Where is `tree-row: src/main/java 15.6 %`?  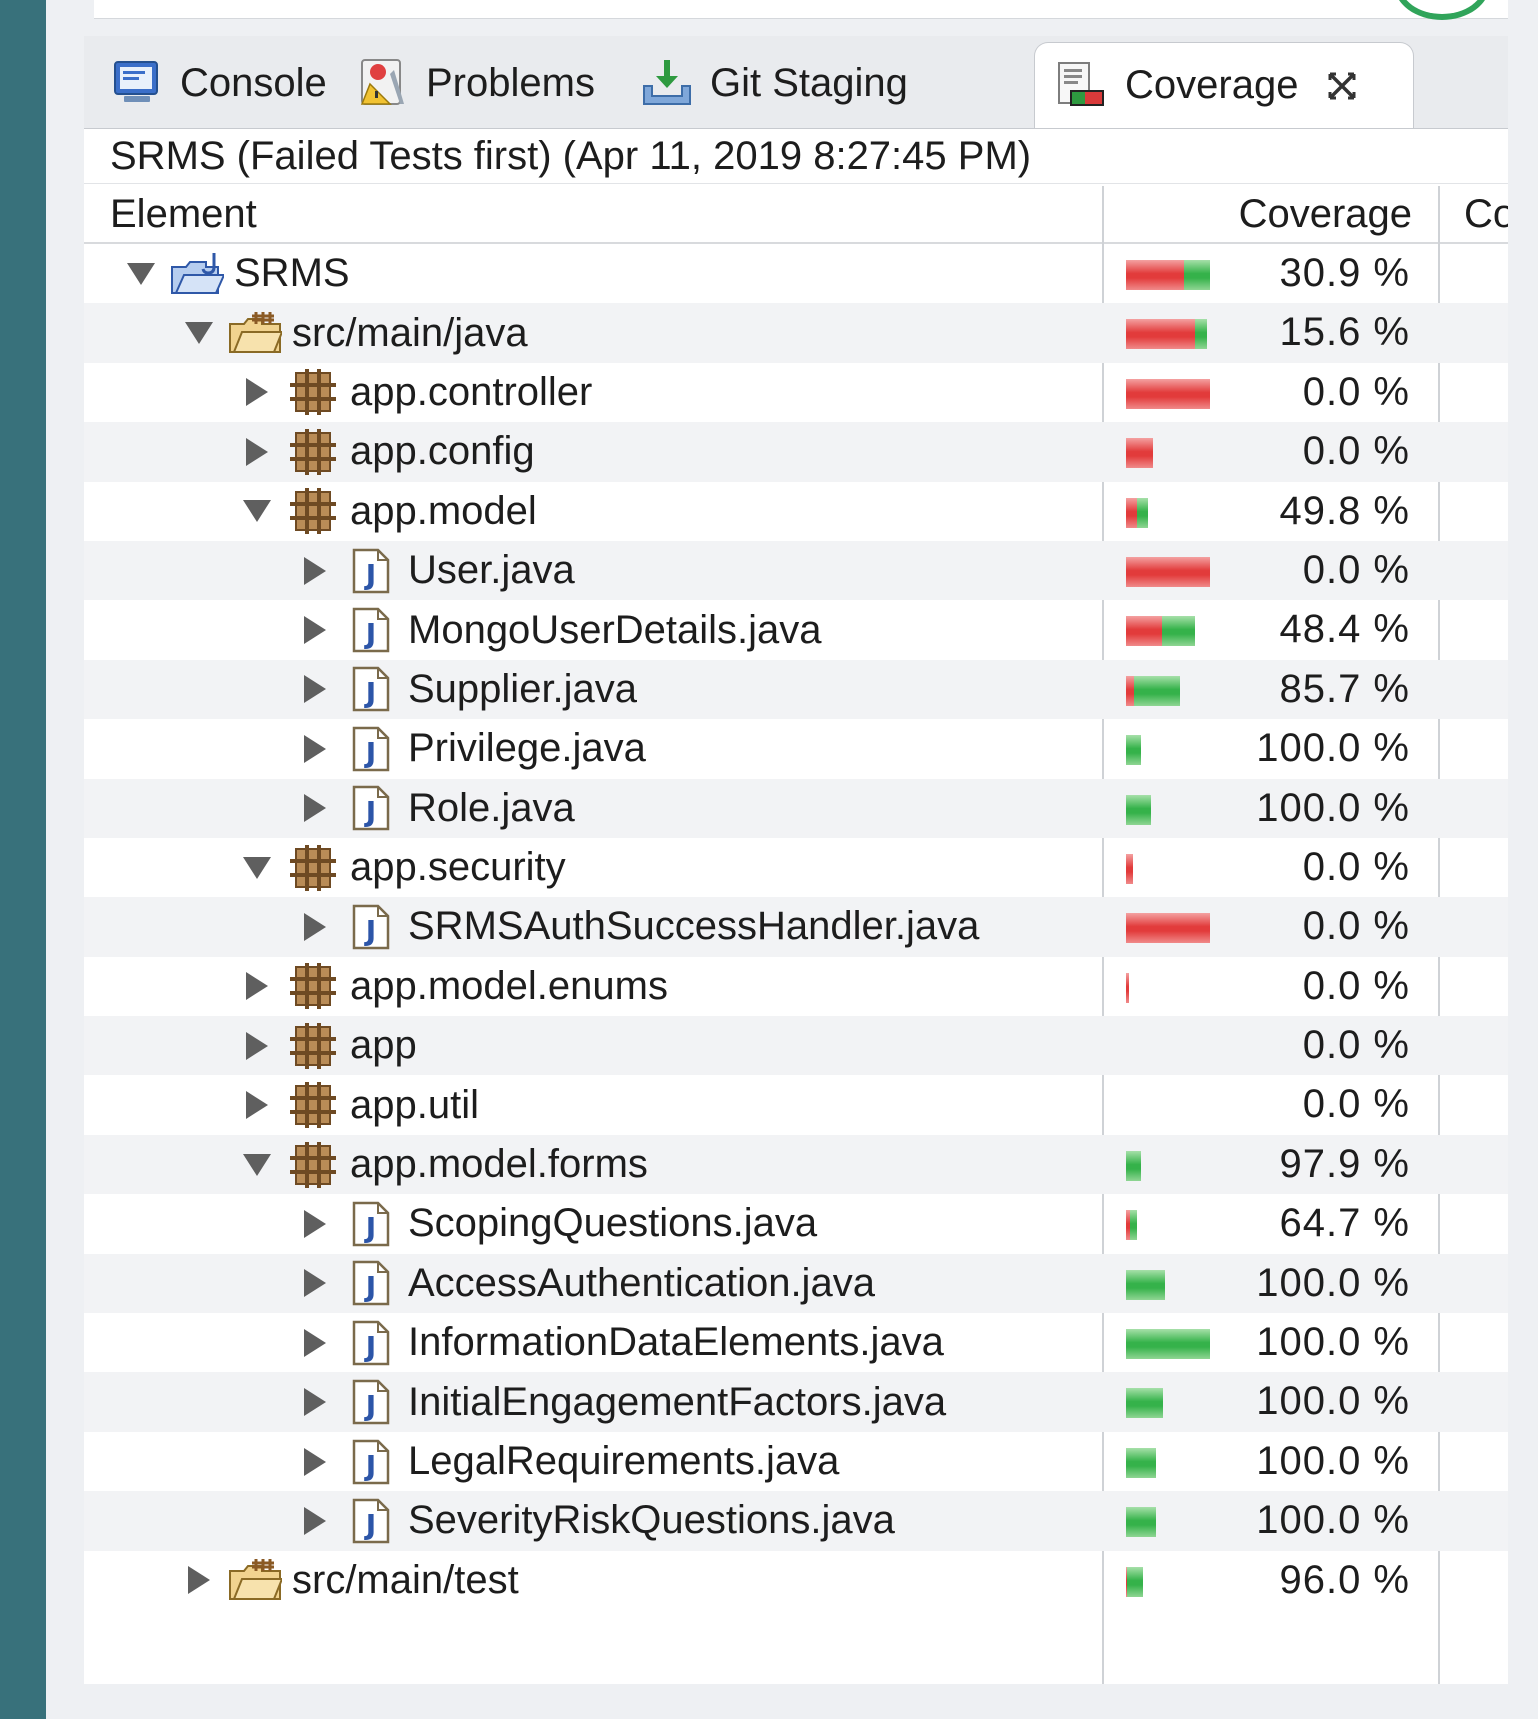
tree-row: src/main/java 15.6 % is located at coordinates (796, 333).